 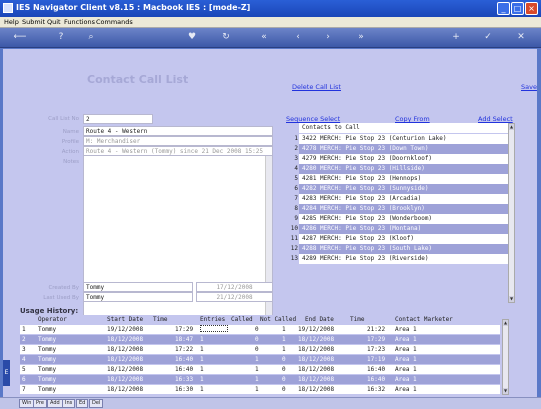 What do you see at coordinates (40, 403) in the screenshot?
I see `pre-button: Pre` at bounding box center [40, 403].